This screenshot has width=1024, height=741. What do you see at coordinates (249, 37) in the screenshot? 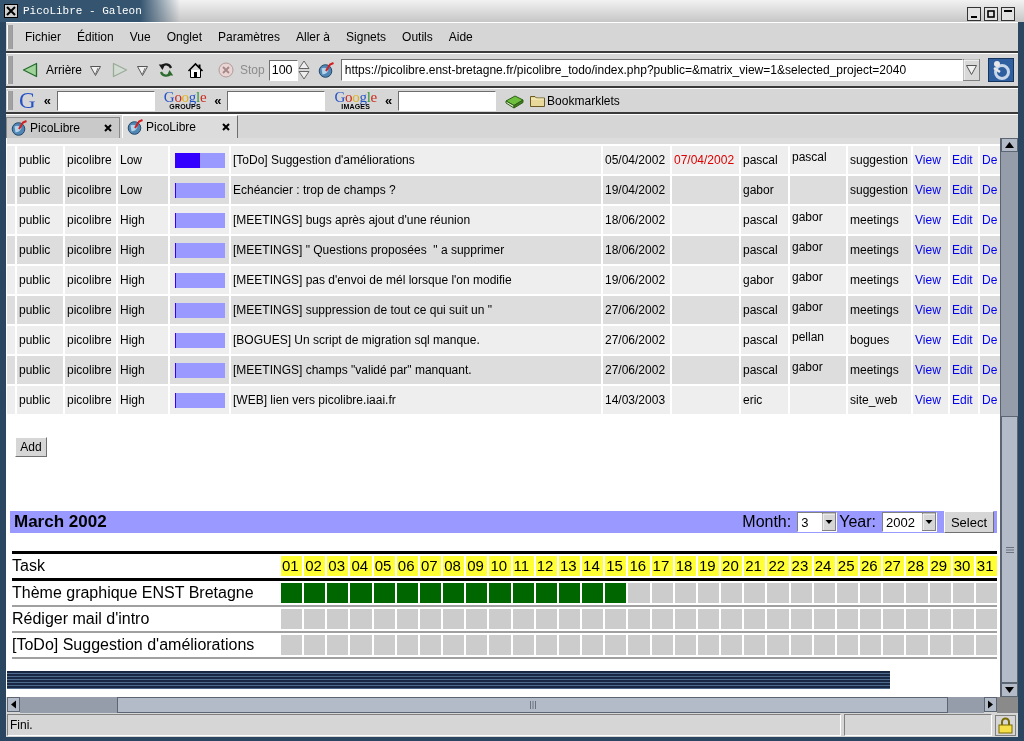
I see `menu-item: Paramètres` at bounding box center [249, 37].